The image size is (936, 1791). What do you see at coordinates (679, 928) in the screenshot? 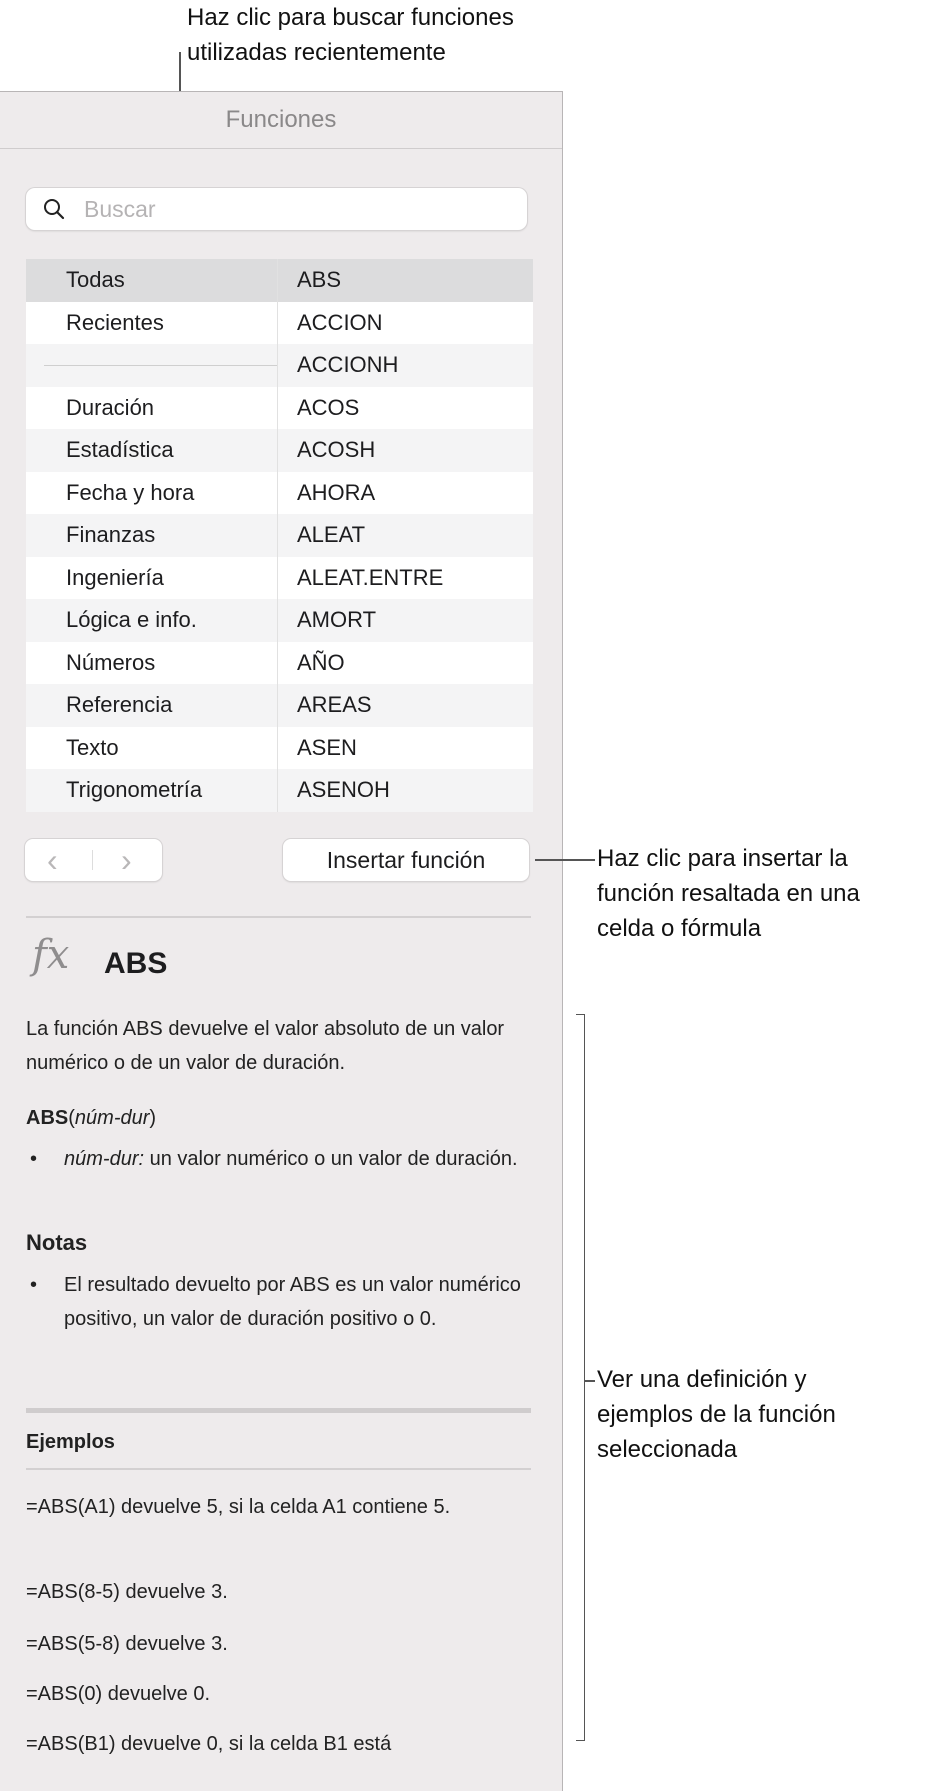
I see `callout-line: celda o fórmula` at bounding box center [679, 928].